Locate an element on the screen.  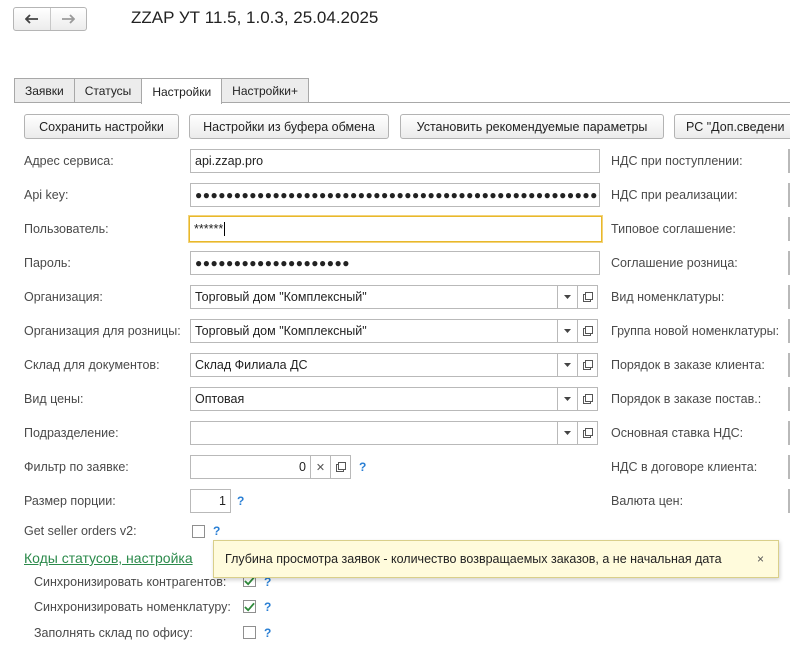
tooltip-close-icon: × is located at coordinates (760, 559).